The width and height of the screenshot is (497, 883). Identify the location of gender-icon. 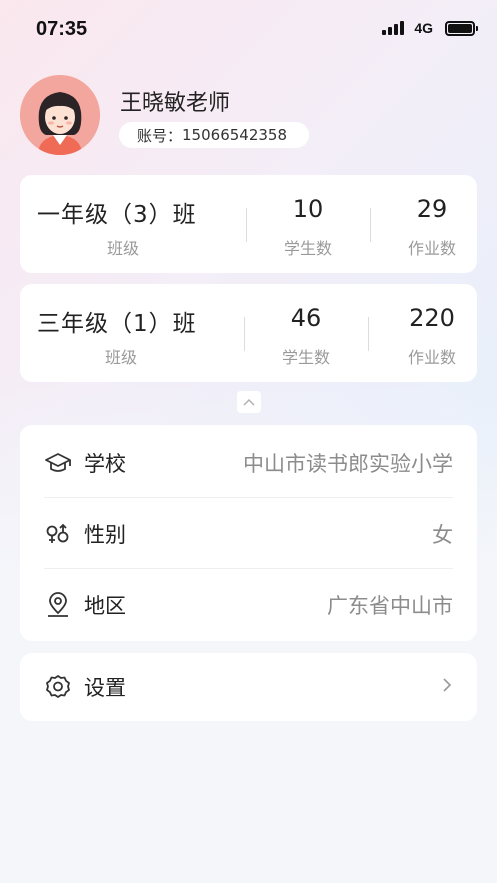
(58, 534).